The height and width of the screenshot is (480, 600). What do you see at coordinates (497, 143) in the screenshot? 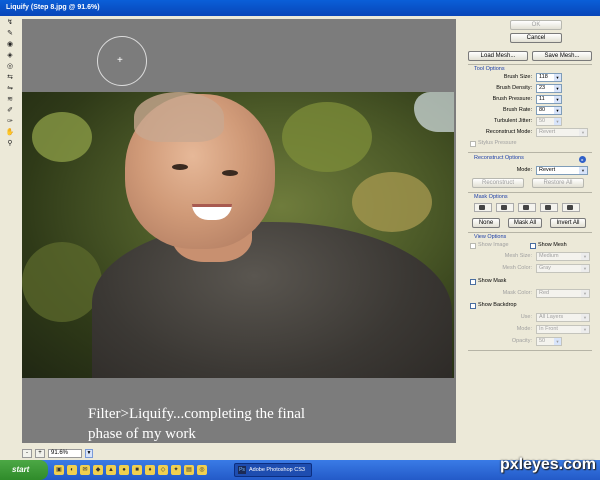
I see `stylus-pressure-label: Stylus Pressure` at bounding box center [497, 143].